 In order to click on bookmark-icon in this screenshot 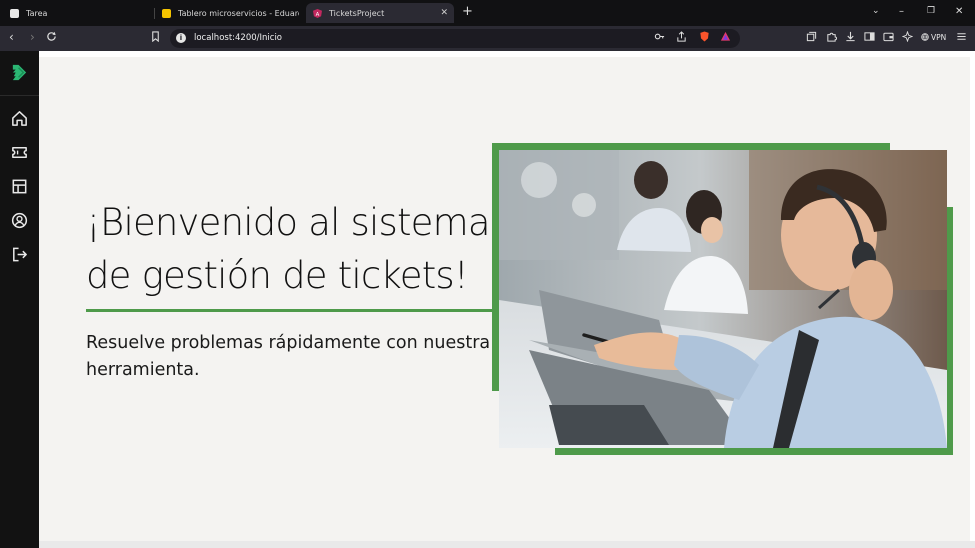, I will do `click(155, 36)`.